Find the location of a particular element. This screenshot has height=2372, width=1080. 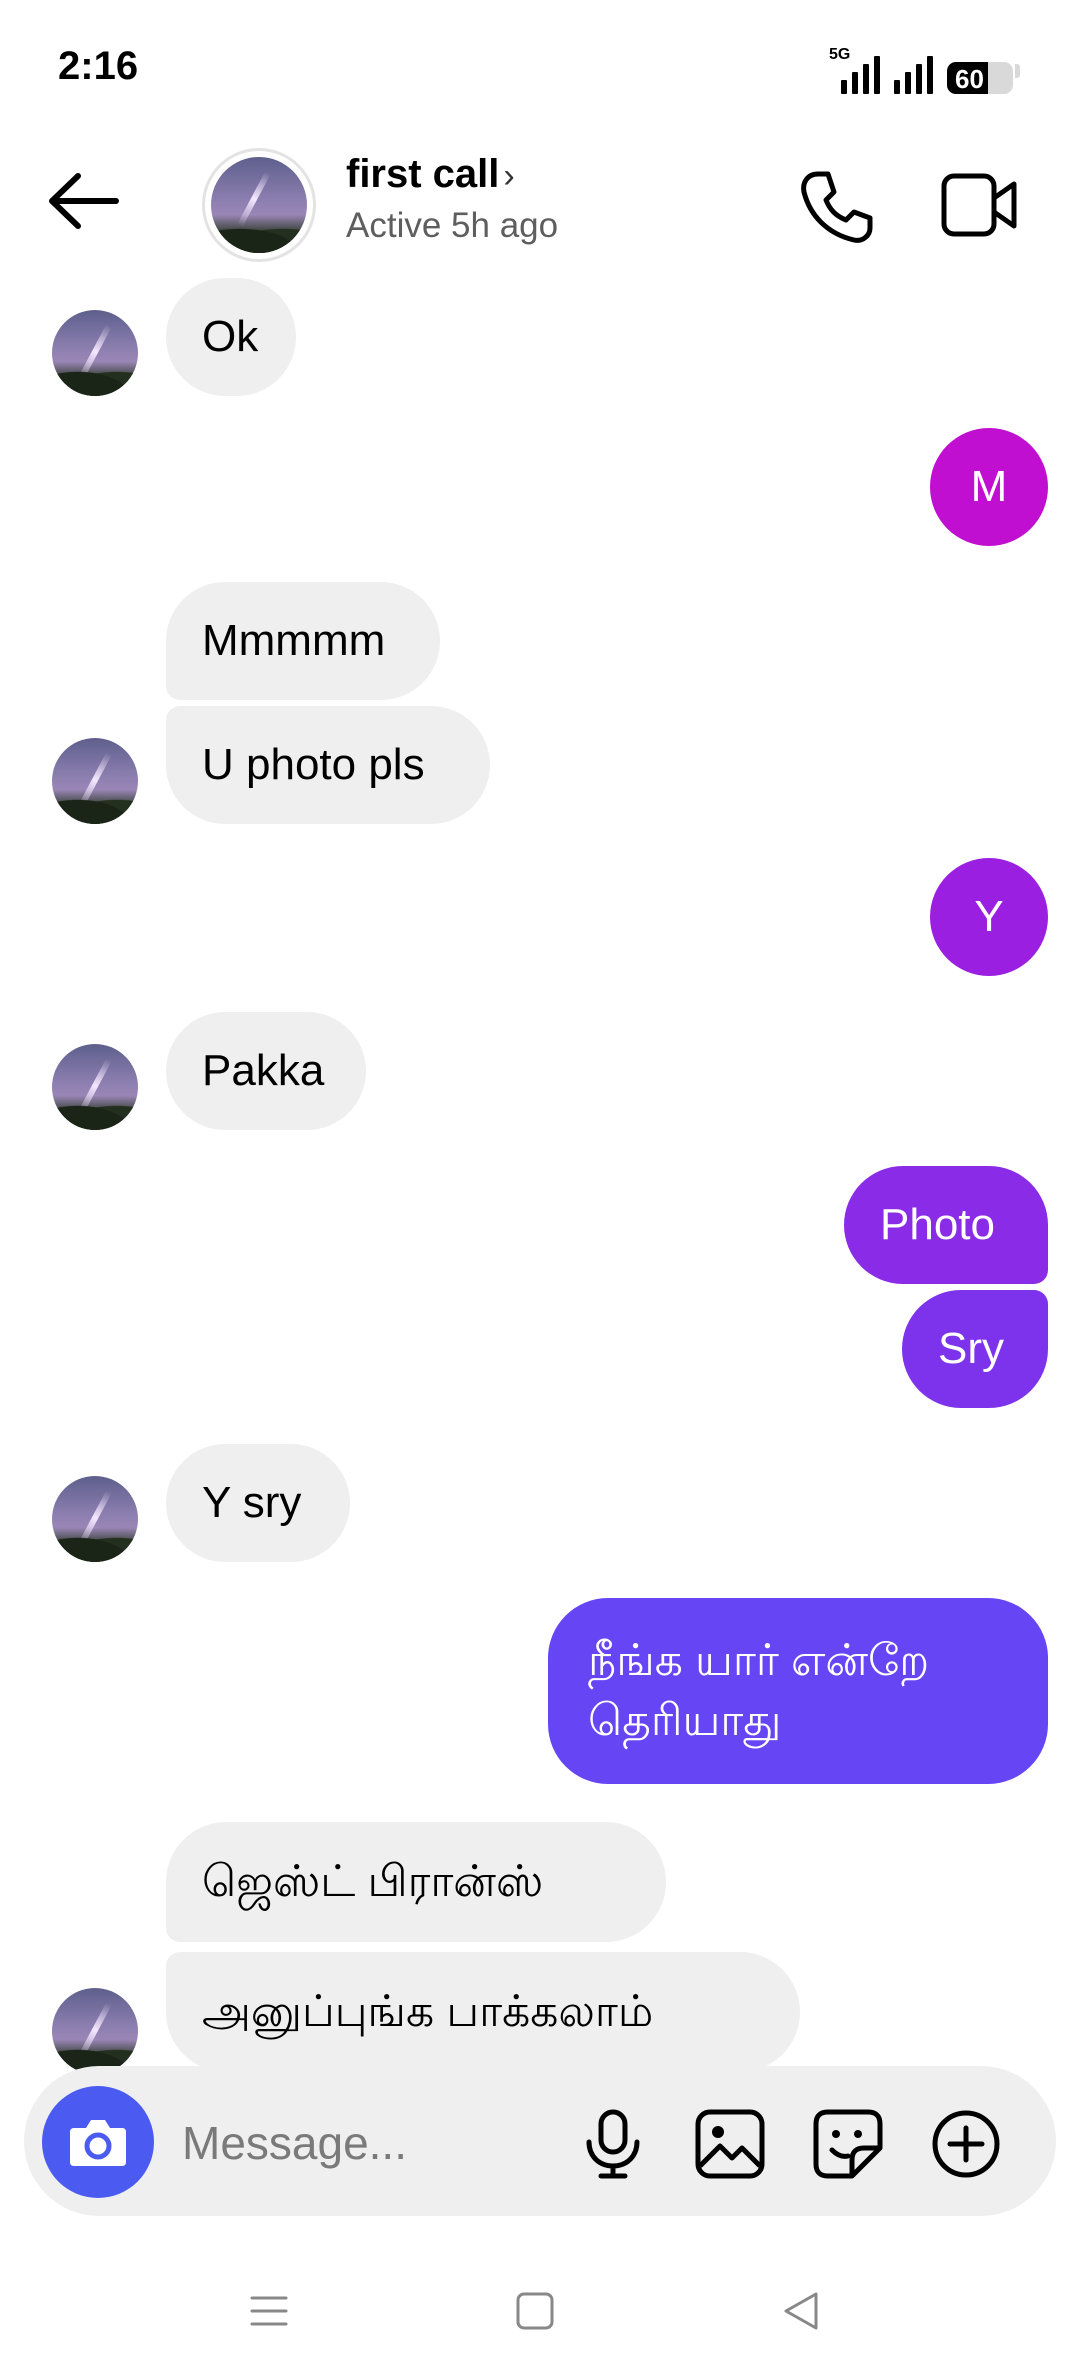

contact-name: first call › is located at coordinates (430, 174).